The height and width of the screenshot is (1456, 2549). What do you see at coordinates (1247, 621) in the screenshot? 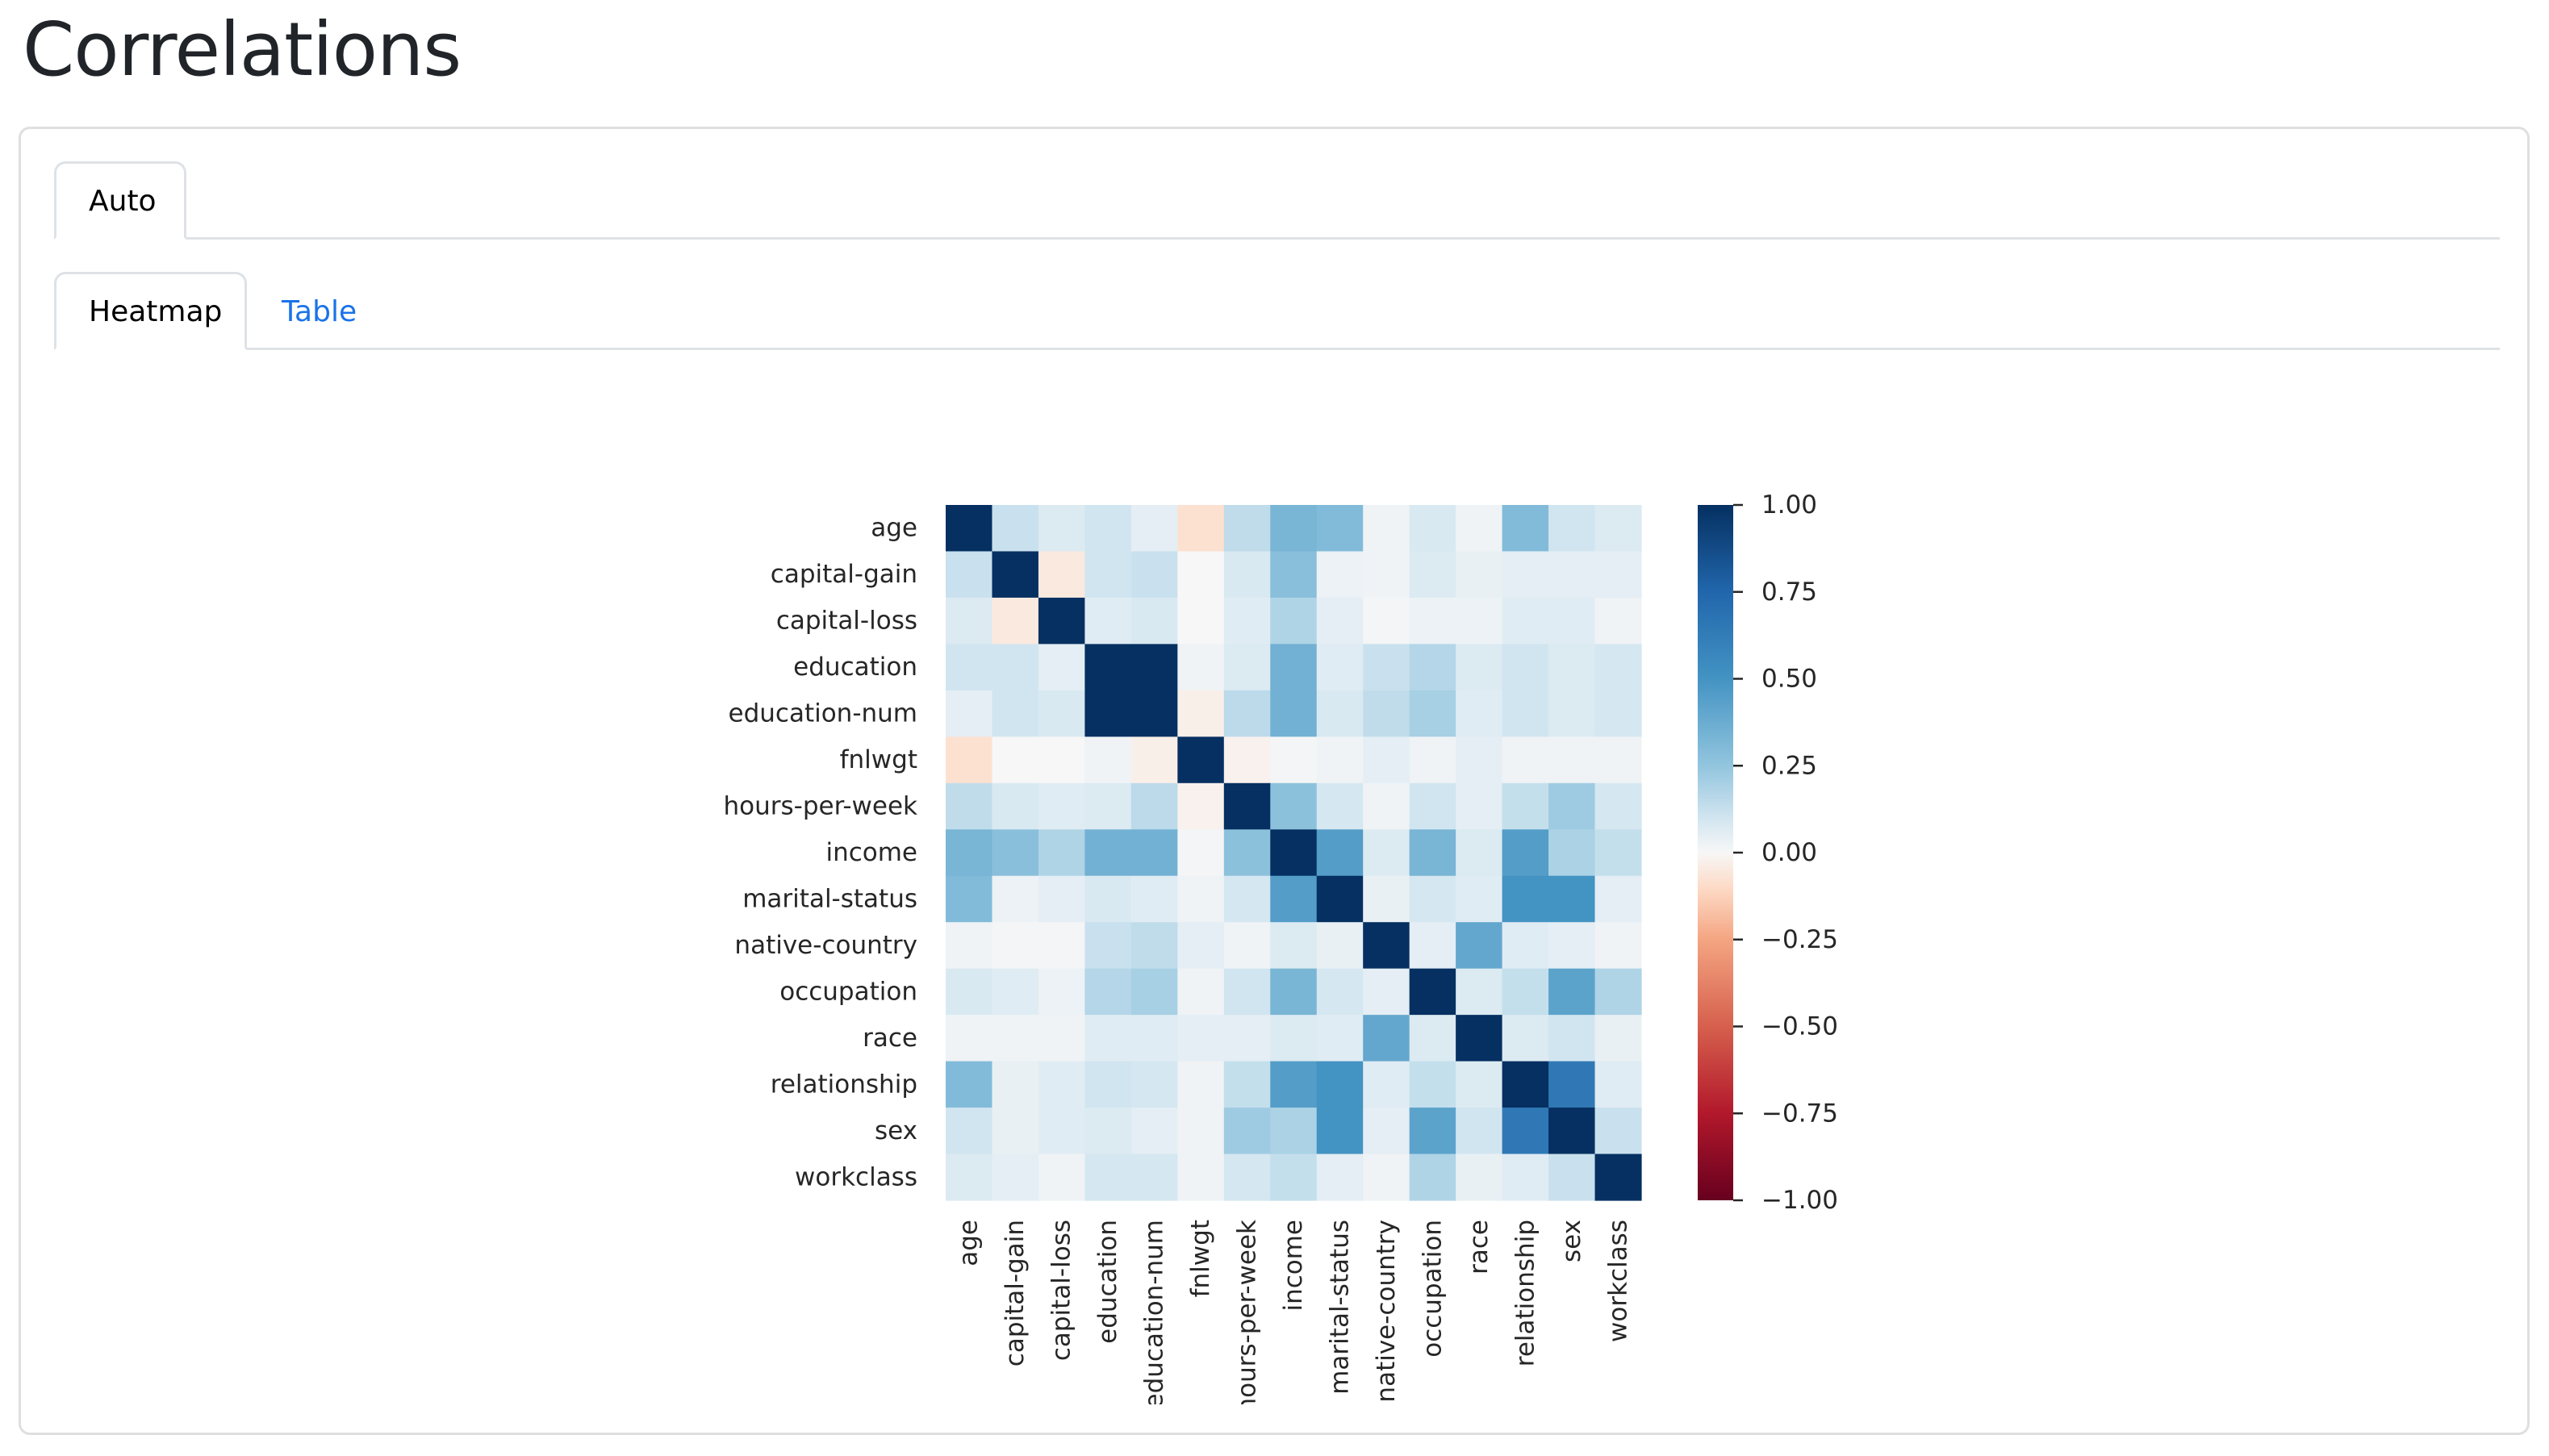
I see `heatmap-cell-capital-loss-hours-per-week` at bounding box center [1247, 621].